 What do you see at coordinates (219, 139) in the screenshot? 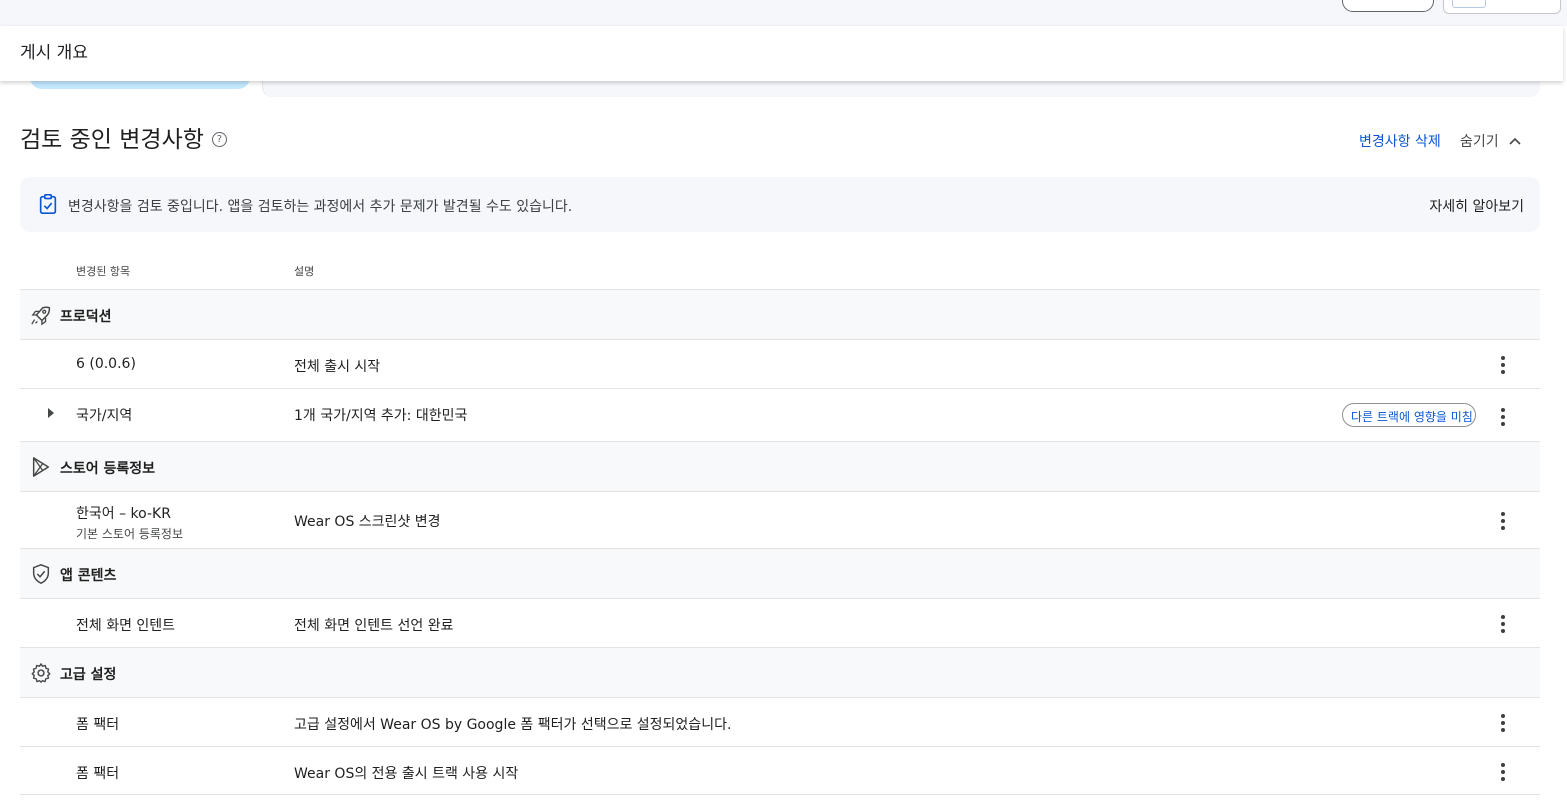
I see `help-icon: ?` at bounding box center [219, 139].